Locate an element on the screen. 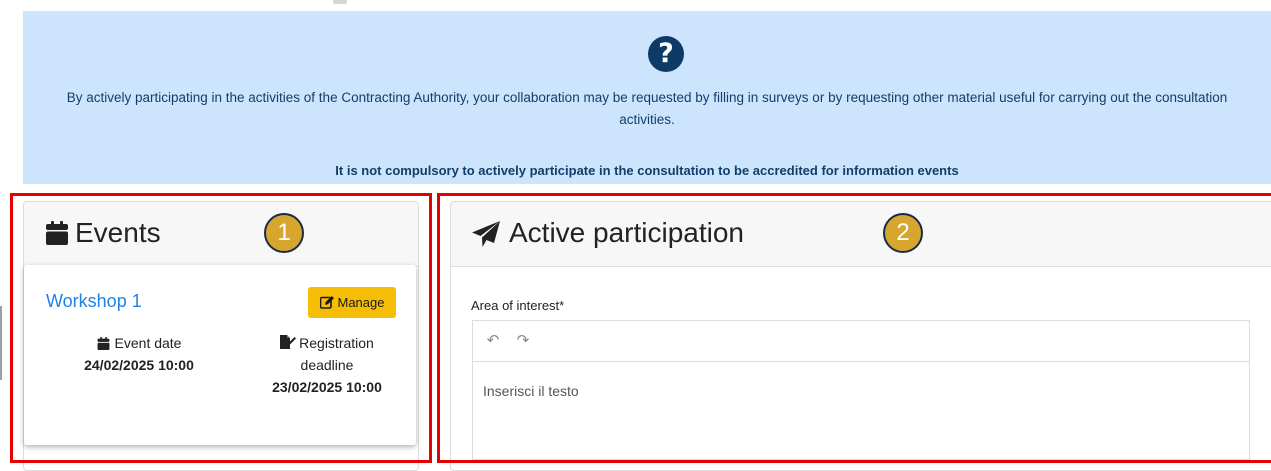  top-edge-fragment is located at coordinates (340, 2).